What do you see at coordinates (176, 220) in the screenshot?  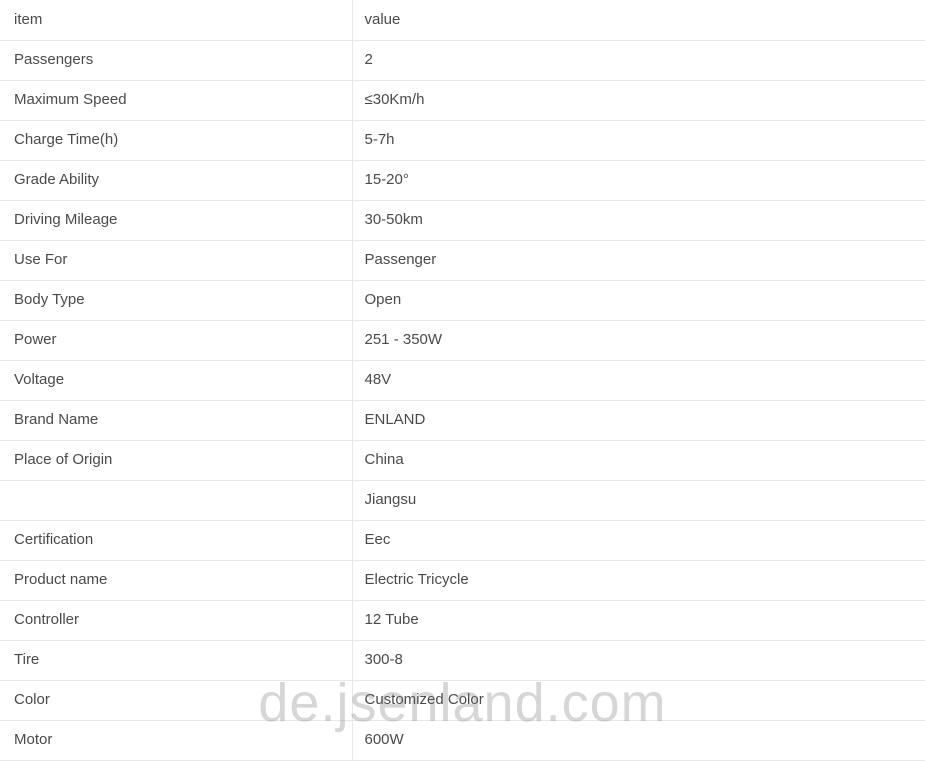 I see `row-item-label: Driving Mileage` at bounding box center [176, 220].